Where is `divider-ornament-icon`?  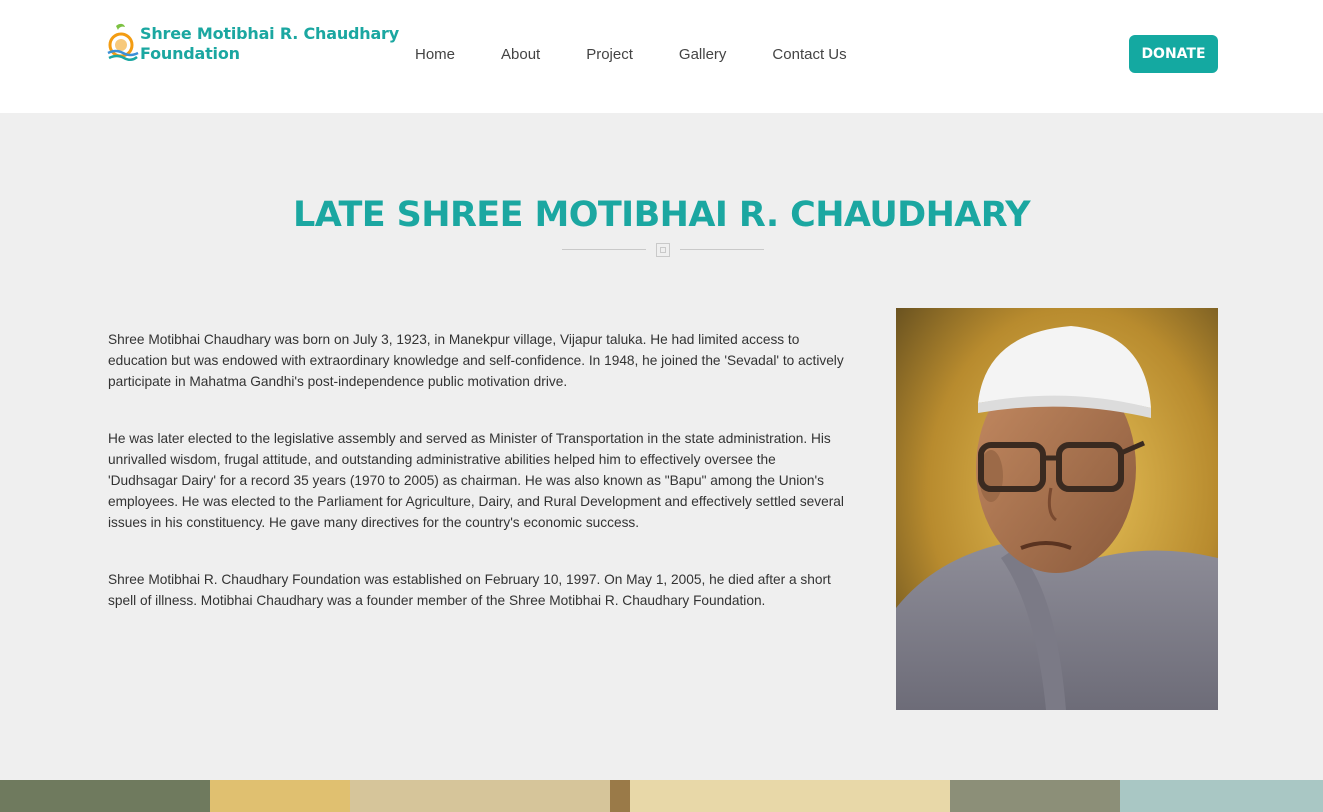 divider-ornament-icon is located at coordinates (663, 250).